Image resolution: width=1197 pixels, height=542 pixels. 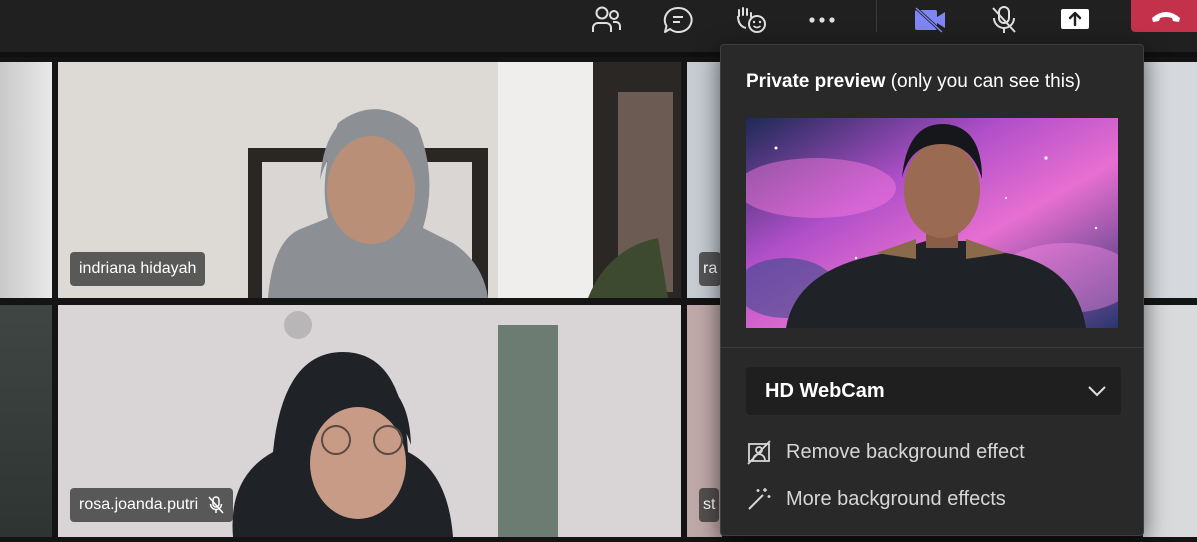 What do you see at coordinates (876, 16) in the screenshot?
I see `toolbar-divider` at bounding box center [876, 16].